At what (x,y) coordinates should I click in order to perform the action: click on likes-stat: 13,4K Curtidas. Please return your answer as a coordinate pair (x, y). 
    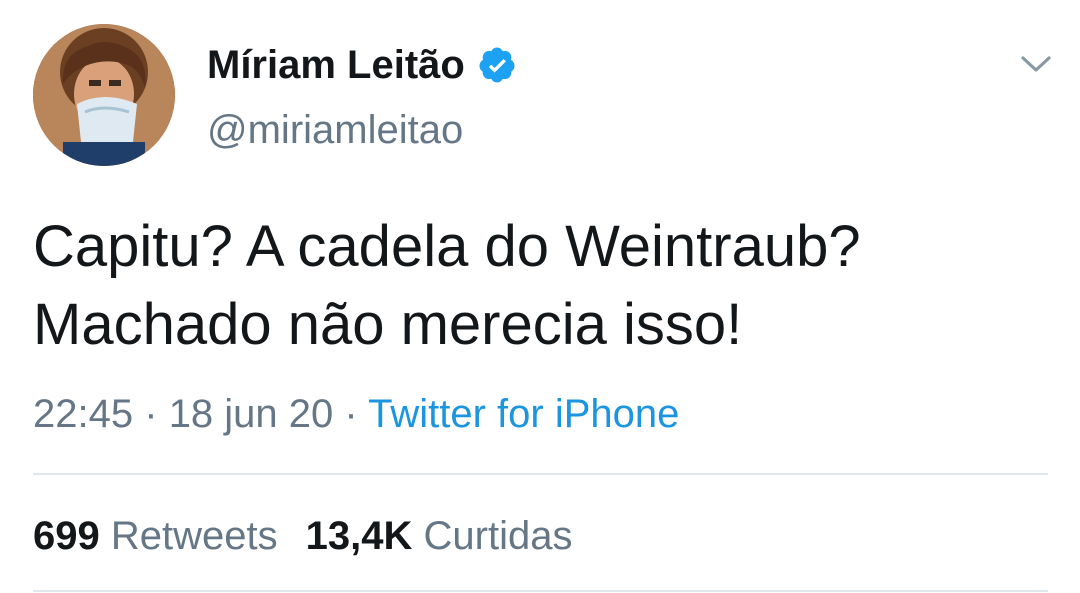
    Looking at the image, I should click on (439, 536).